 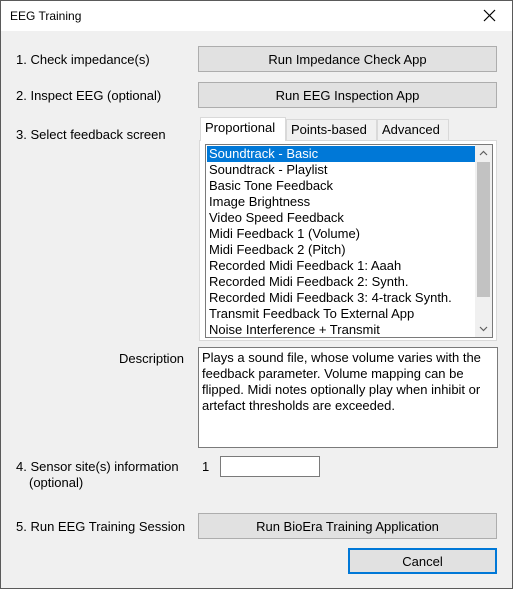 I want to click on step4-label: 4. Sensor site(s) information, so click(x=97, y=466).